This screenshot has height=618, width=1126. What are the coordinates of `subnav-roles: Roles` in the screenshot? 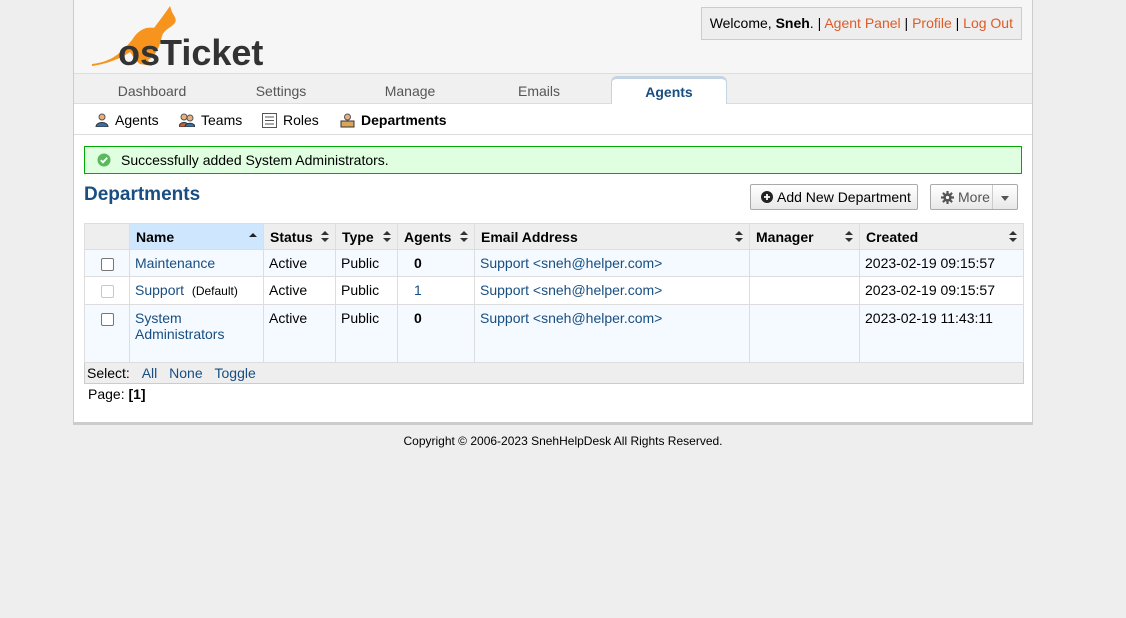 It's located at (290, 120).